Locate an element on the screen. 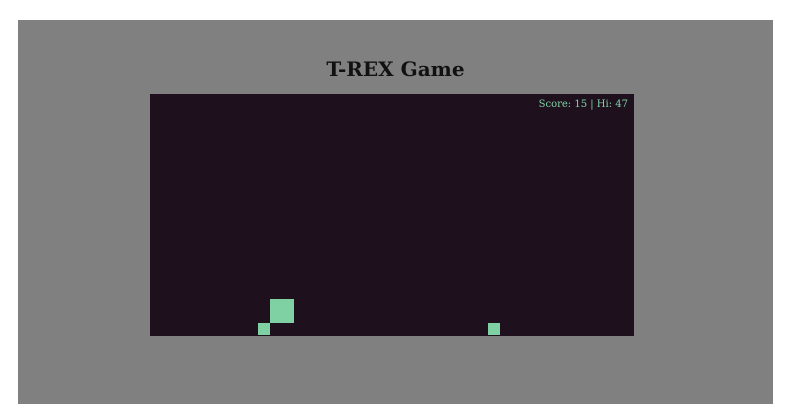  trex-body is located at coordinates (282, 311).